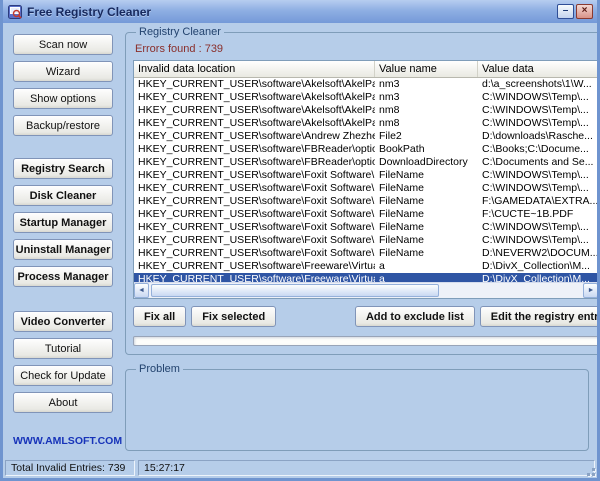 The image size is (600, 481). I want to click on sidebar-button-disk-cleaner: Disk Cleaner, so click(63, 195).